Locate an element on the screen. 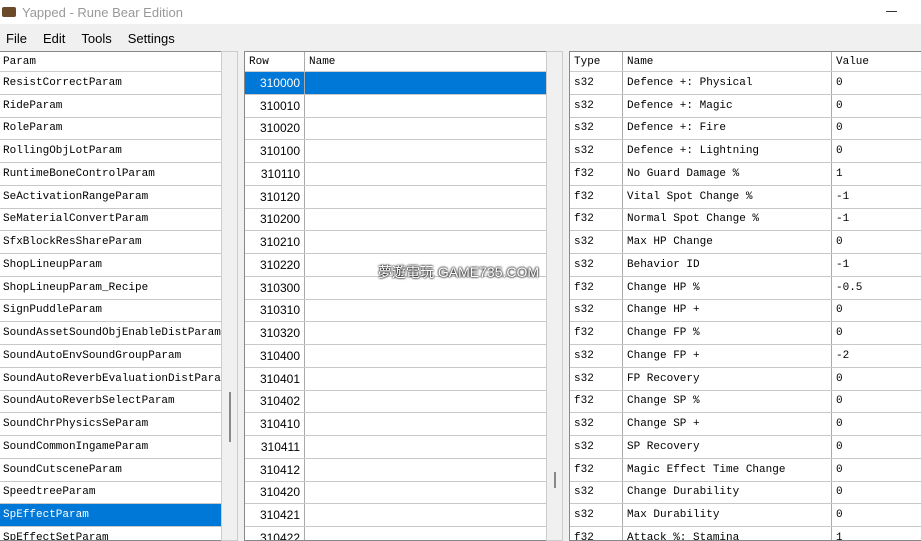 Image resolution: width=921 pixels, height=541 pixels. row-item: 310421 is located at coordinates (395, 515).